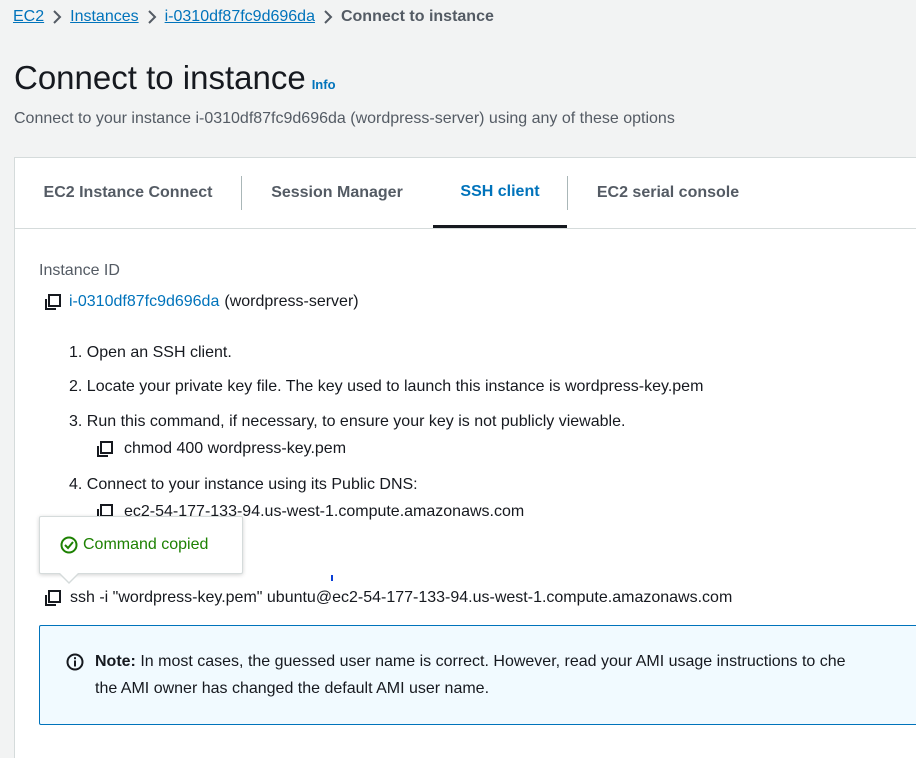  I want to click on chmod-command-row: chmod 400 wordpress-key.pem, so click(220, 449).